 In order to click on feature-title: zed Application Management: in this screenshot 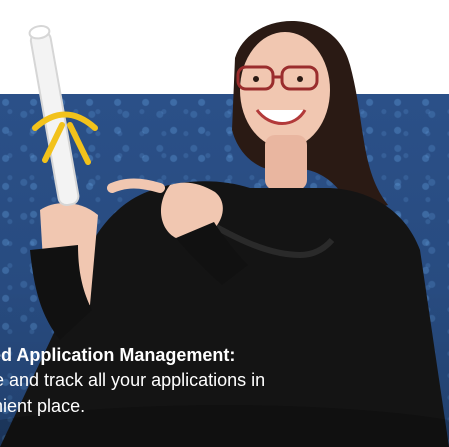, I will do `click(118, 355)`.